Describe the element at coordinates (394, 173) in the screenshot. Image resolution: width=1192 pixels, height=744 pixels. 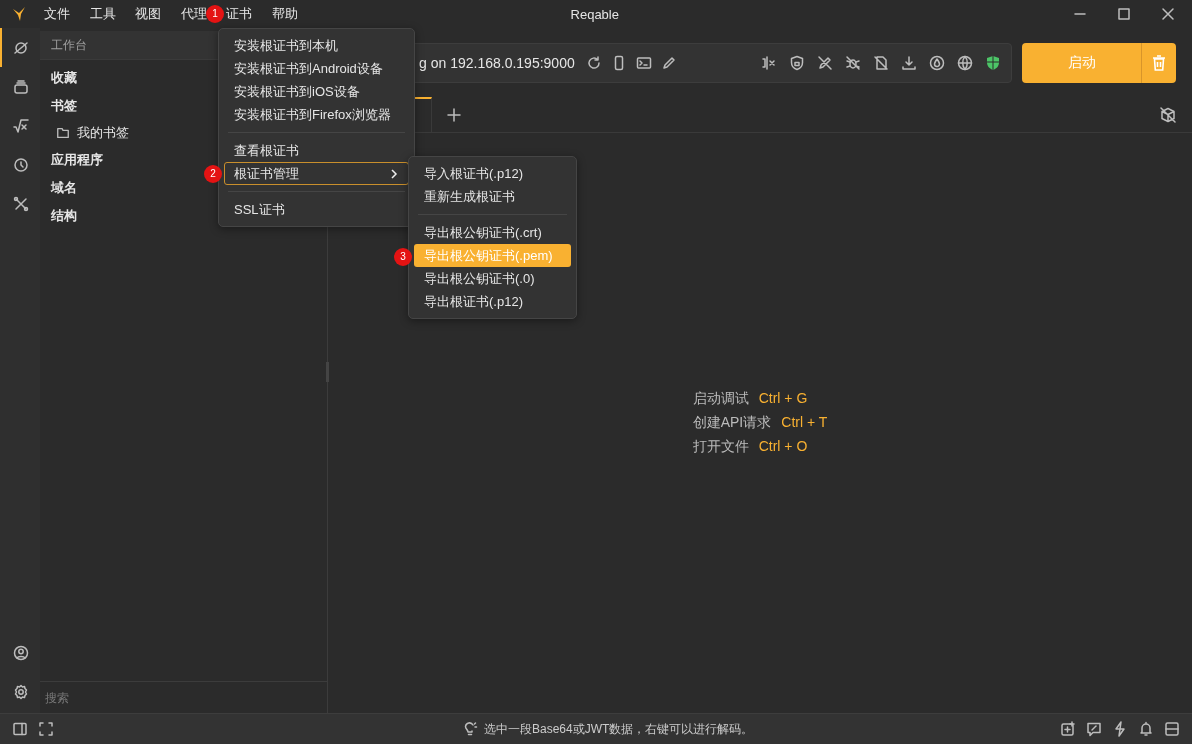
I see `chevron-icon` at that location.